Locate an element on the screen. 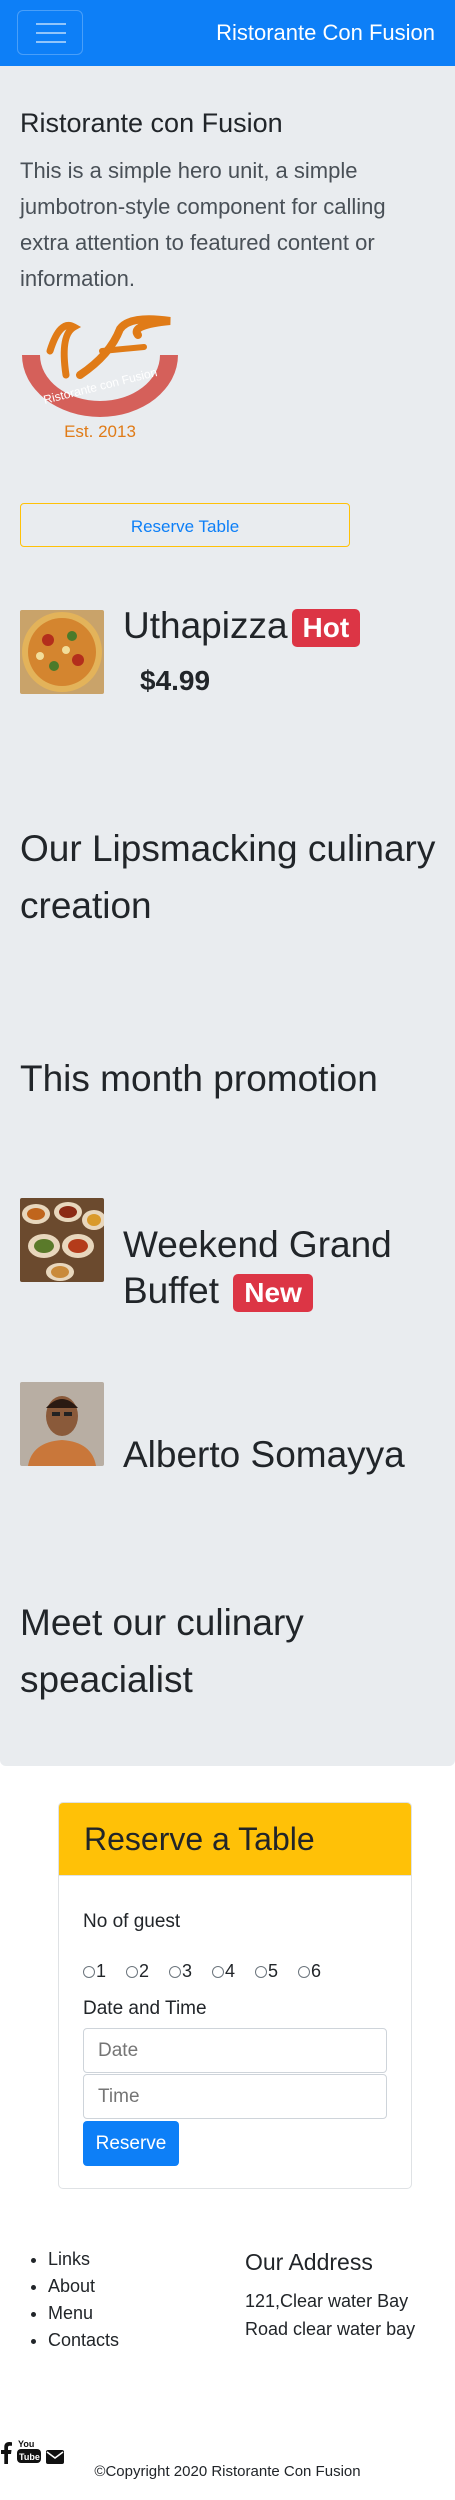 Image resolution: width=455 pixels, height=2500 pixels. chef-description: Meet our culinary speacialist is located at coordinates (162, 1651).